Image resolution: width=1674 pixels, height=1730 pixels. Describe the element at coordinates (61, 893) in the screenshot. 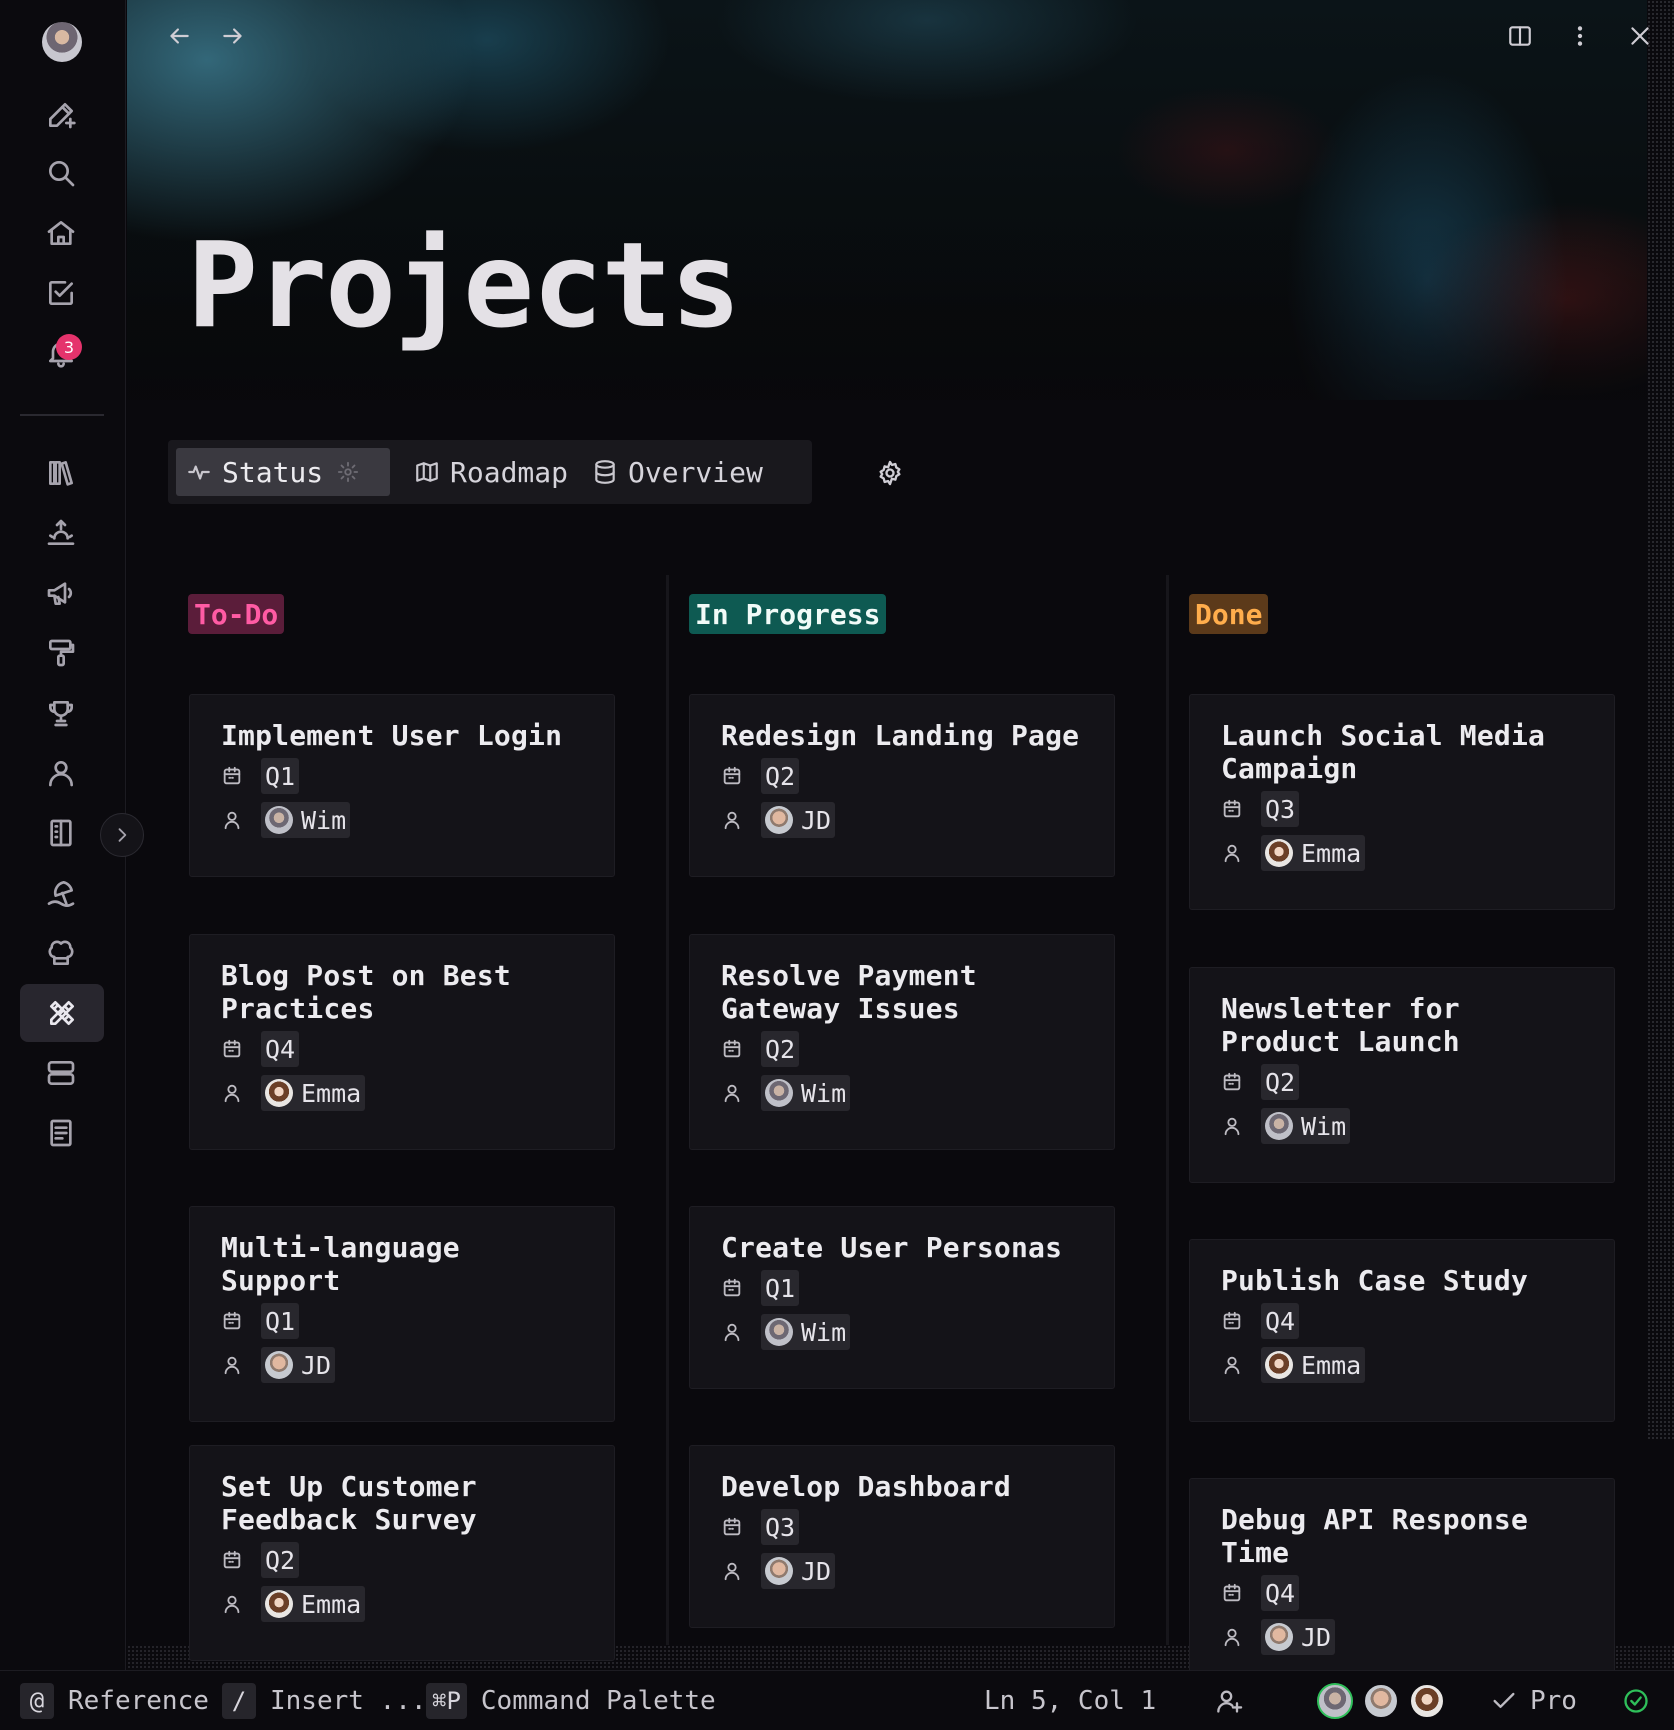

I see `beach-umbrella-icon` at that location.